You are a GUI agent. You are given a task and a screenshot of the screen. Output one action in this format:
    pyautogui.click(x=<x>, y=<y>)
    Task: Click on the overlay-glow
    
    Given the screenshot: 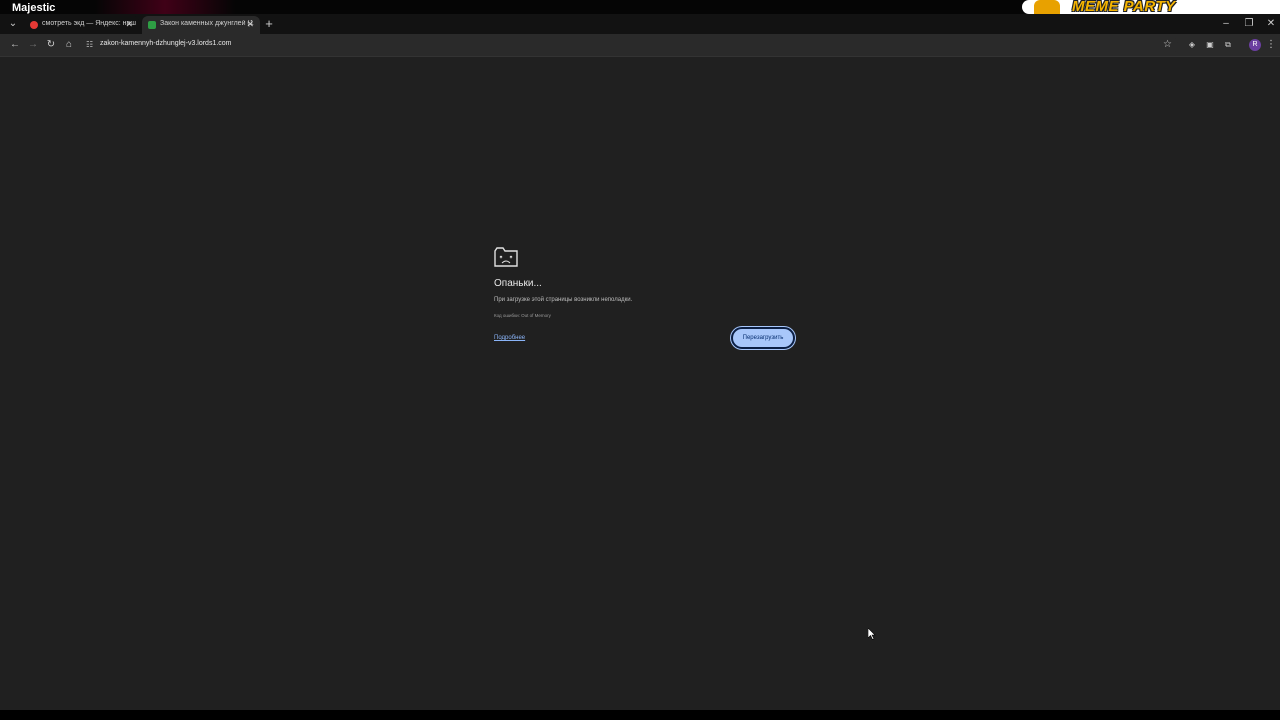 What is the action you would take?
    pyautogui.click(x=165, y=7)
    